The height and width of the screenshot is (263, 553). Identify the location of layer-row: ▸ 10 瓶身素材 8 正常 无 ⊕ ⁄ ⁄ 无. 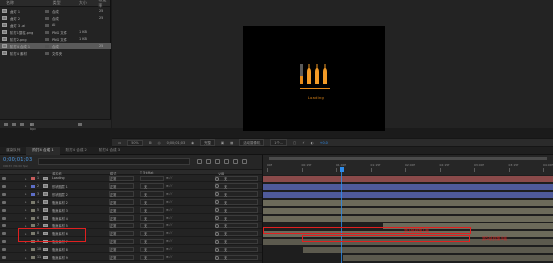
(131, 250).